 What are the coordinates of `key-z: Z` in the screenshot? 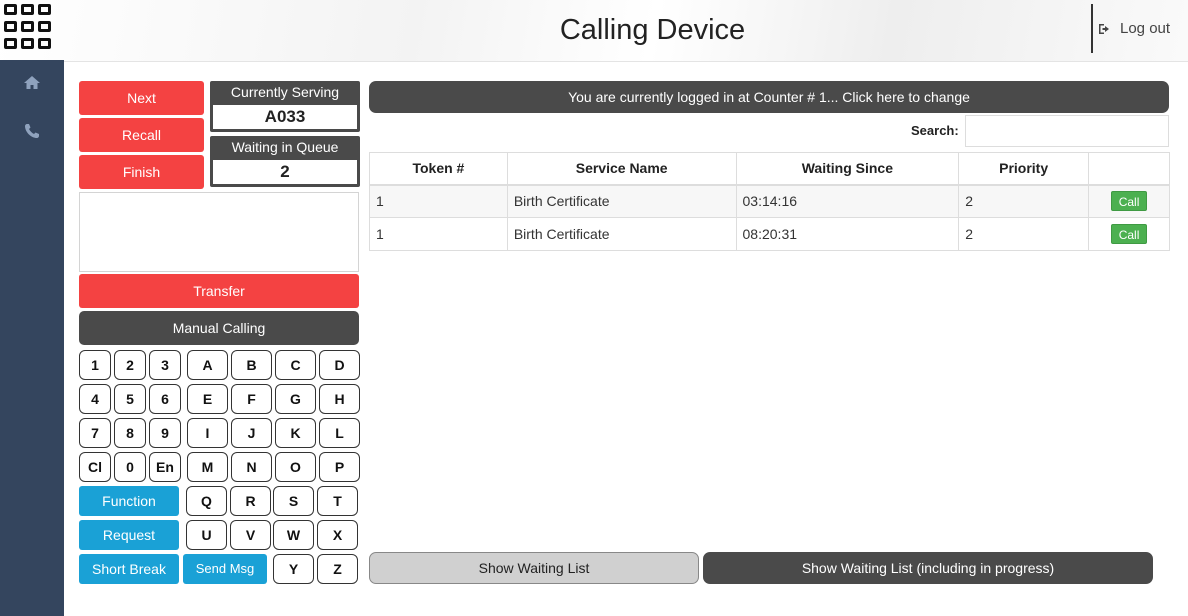 It's located at (337, 569).